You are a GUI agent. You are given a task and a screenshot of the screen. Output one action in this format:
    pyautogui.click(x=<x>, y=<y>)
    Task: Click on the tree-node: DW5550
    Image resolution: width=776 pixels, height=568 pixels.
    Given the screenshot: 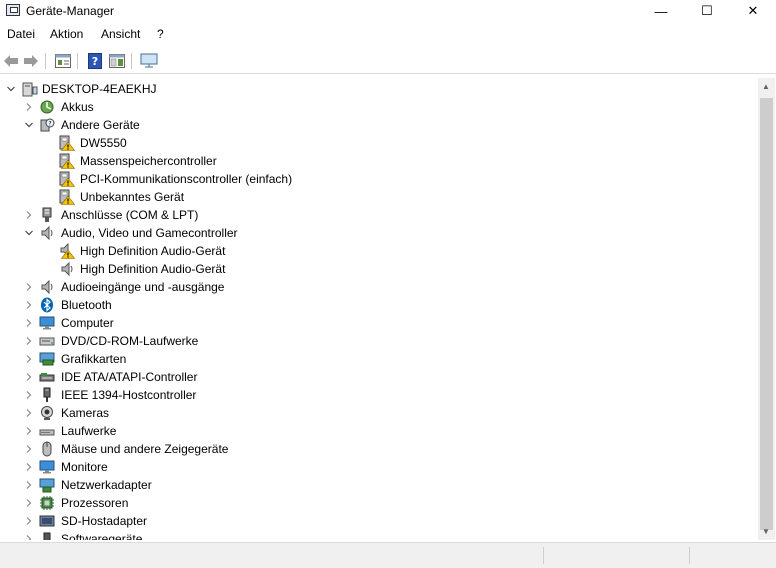 What is the action you would take?
    pyautogui.click(x=379, y=143)
    